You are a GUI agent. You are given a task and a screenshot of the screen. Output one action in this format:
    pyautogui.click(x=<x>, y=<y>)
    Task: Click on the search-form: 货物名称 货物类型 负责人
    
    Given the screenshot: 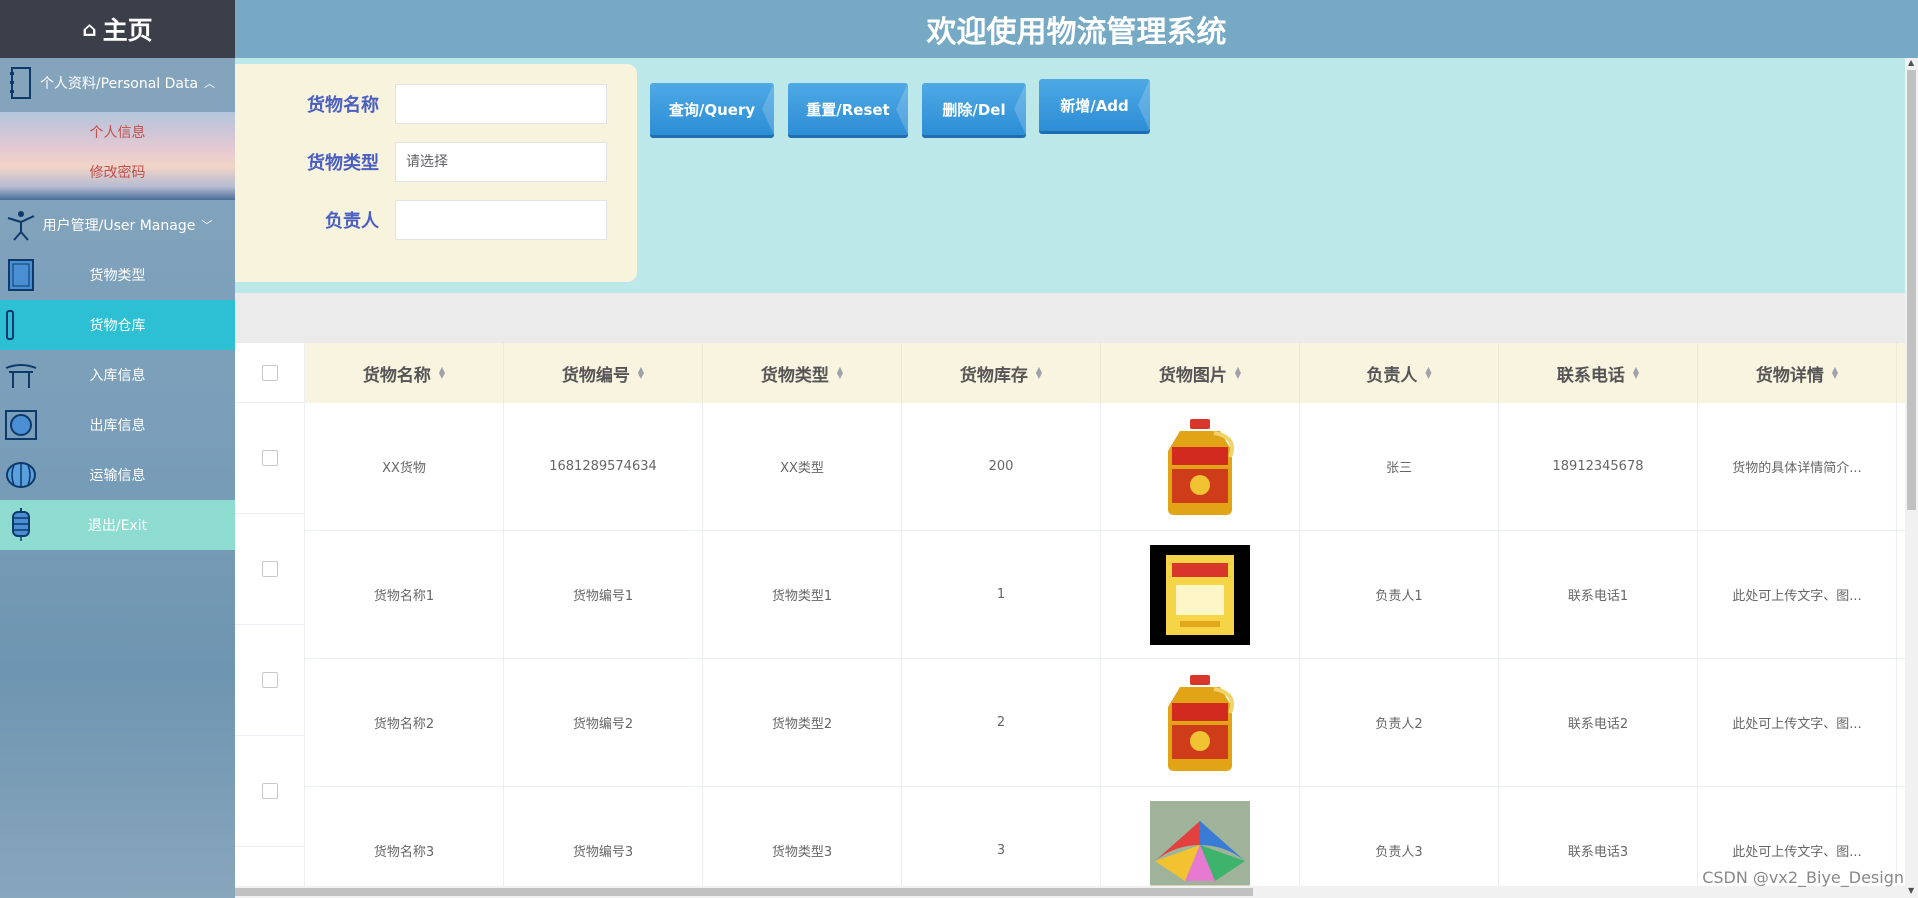 What is the action you would take?
    pyautogui.click(x=436, y=173)
    